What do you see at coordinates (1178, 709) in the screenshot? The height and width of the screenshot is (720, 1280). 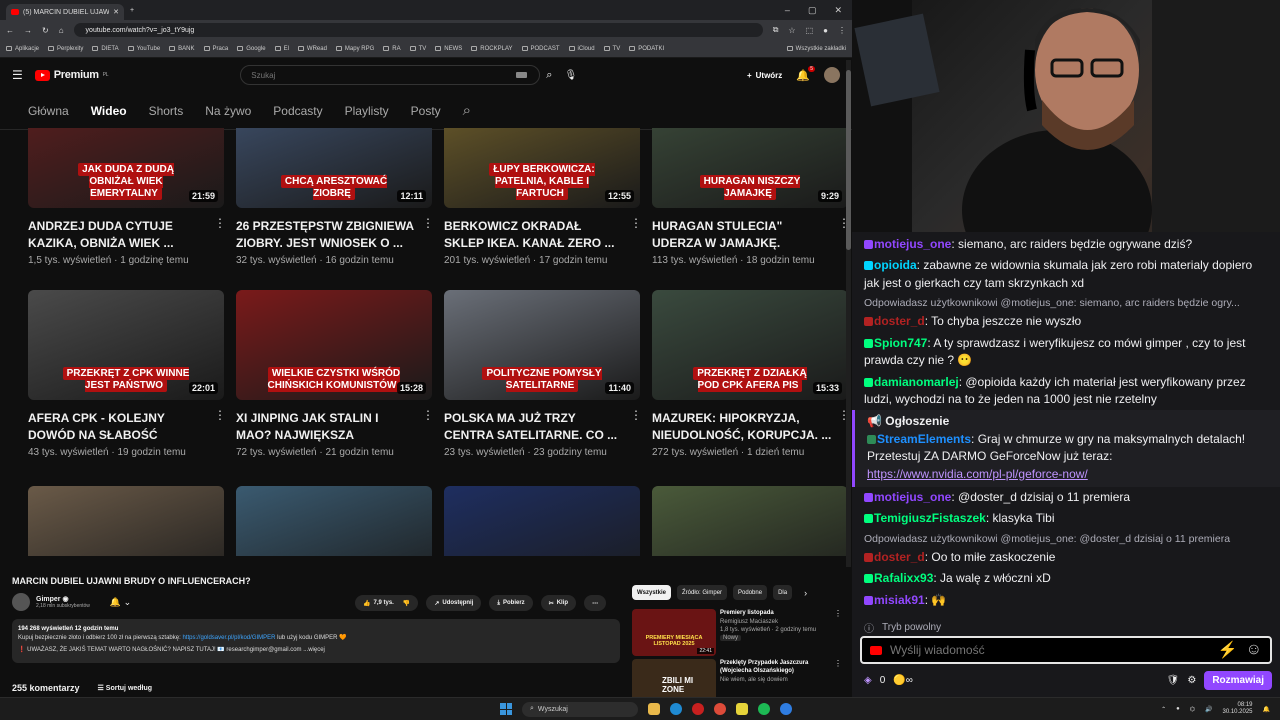 I see `tray-app-icon: ●` at bounding box center [1178, 709].